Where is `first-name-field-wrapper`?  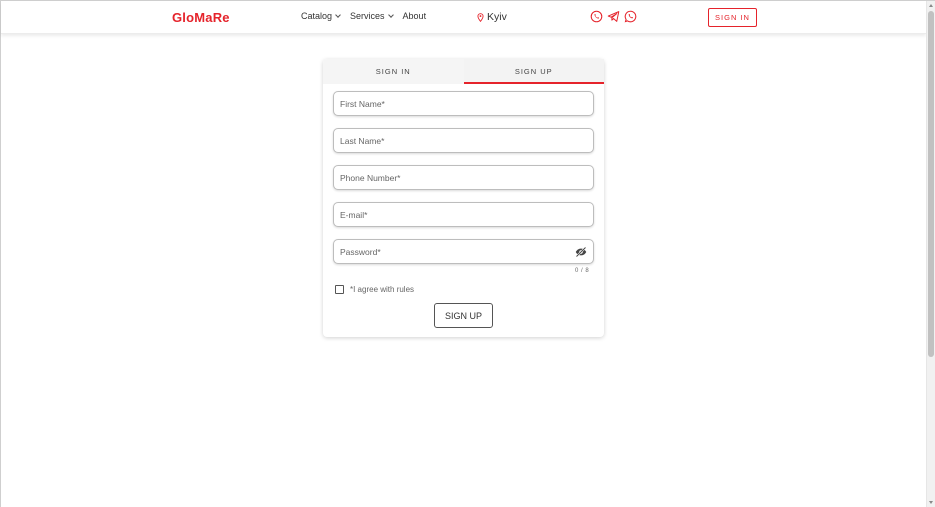
first-name-field-wrapper is located at coordinates (463, 103).